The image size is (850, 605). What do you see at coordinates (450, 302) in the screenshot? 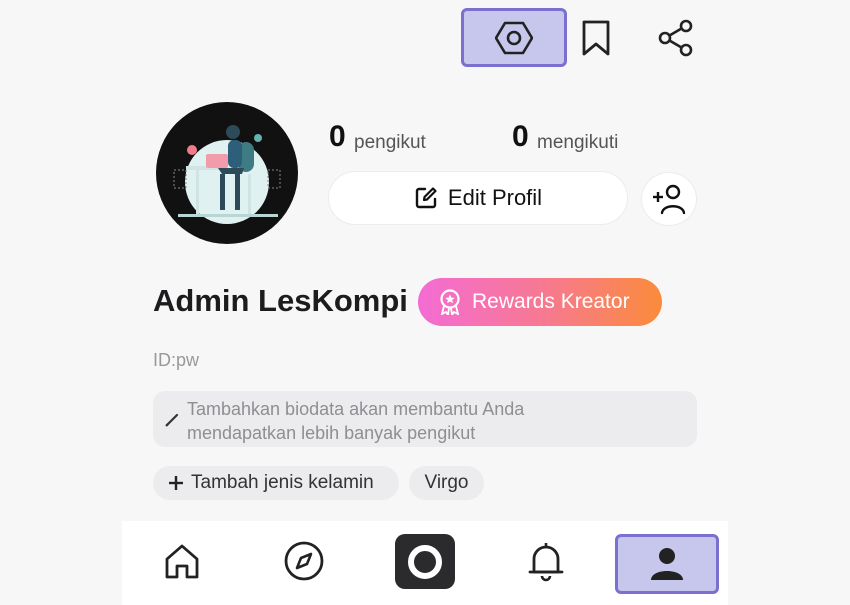
I see `badge-icon` at bounding box center [450, 302].